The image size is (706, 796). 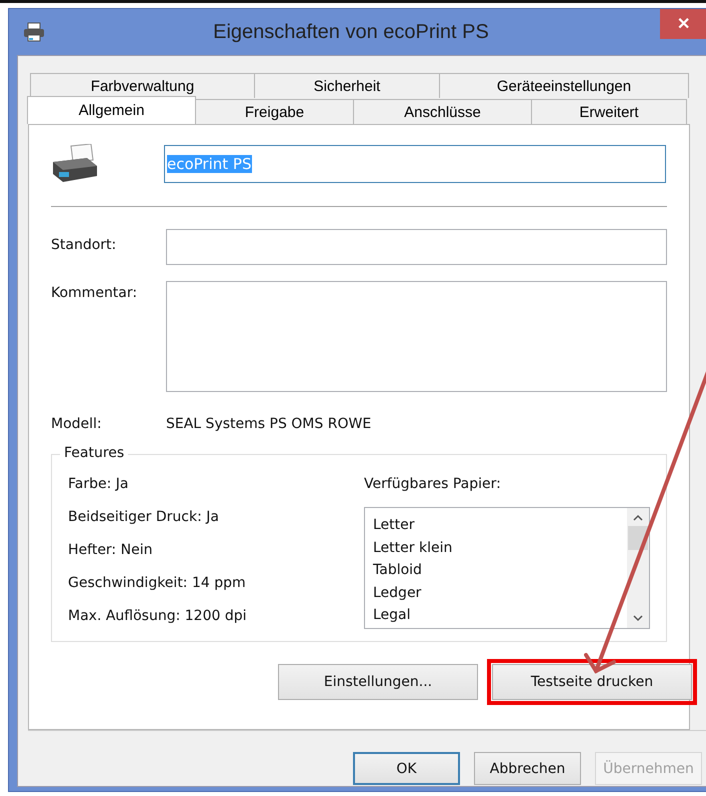 I want to click on list-item: Letter, so click(x=500, y=525).